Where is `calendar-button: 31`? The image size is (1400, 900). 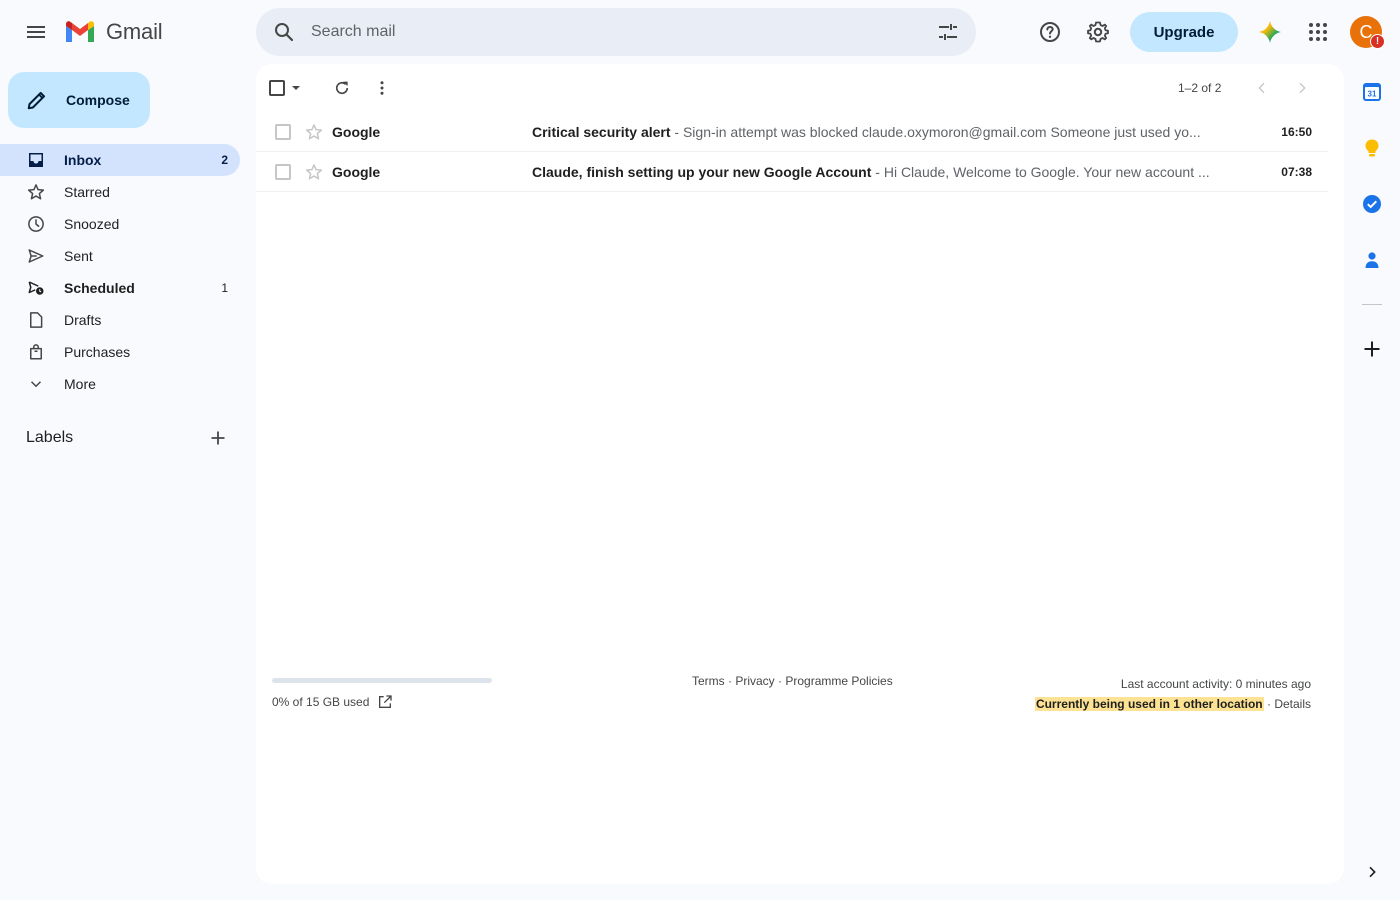
calendar-button: 31 is located at coordinates (1372, 92).